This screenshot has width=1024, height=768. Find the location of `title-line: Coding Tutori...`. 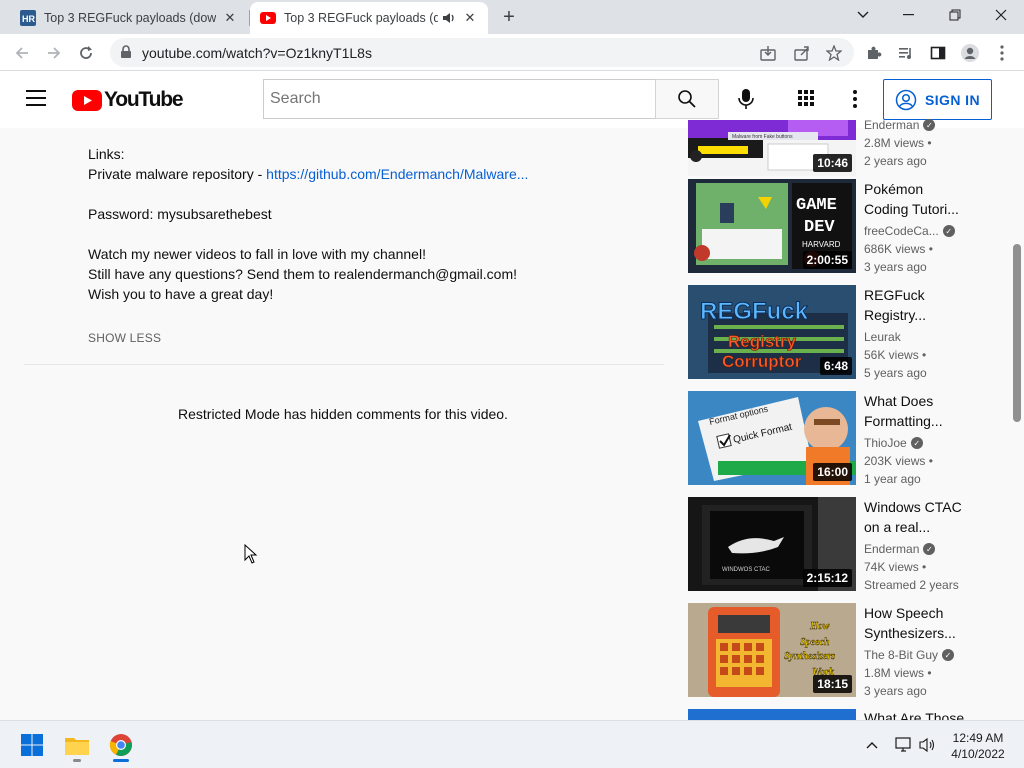

title-line: Coding Tutori... is located at coordinates (911, 209).